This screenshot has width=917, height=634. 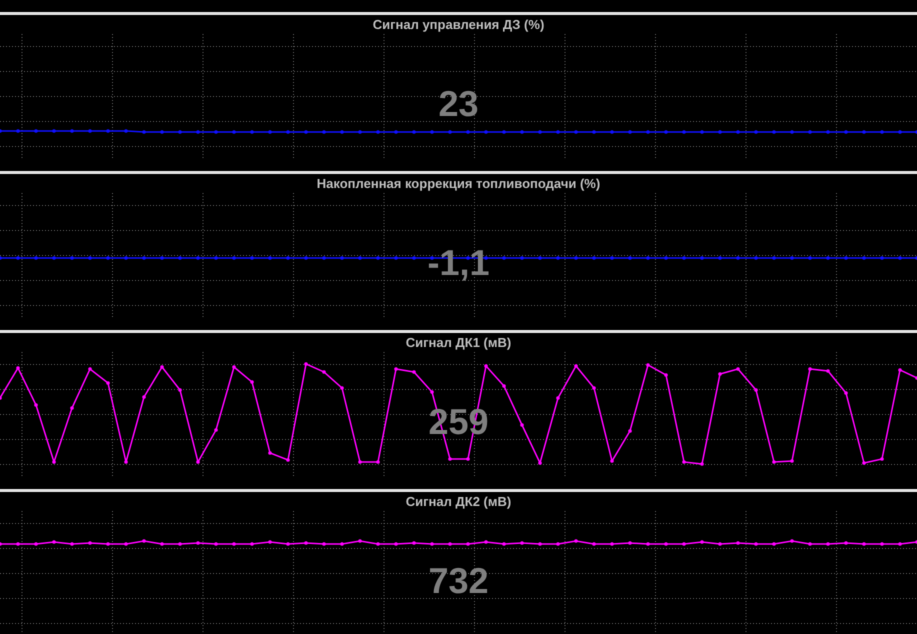 I want to click on panel-title: Сигнал ДК1 (мВ), so click(x=459, y=342).